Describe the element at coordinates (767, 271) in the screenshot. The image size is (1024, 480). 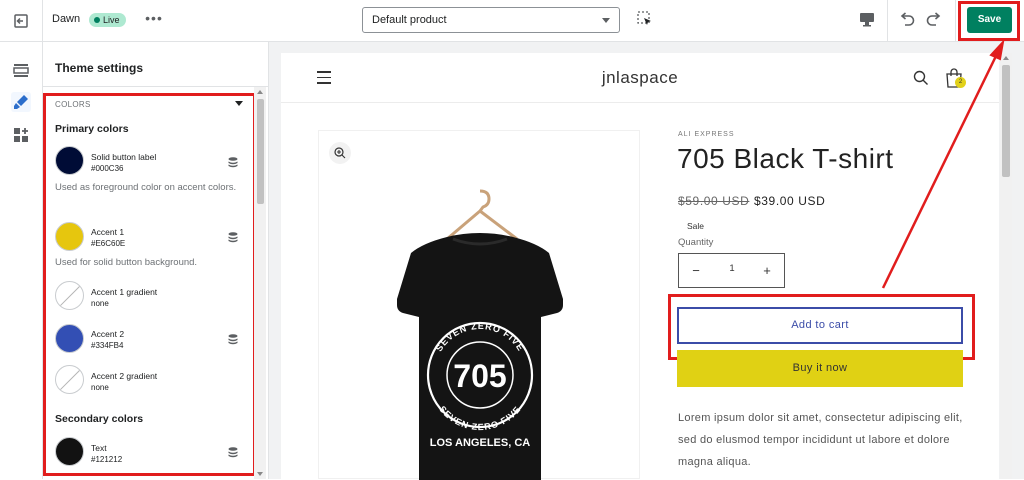
I see `quantity-increase-button: +` at that location.